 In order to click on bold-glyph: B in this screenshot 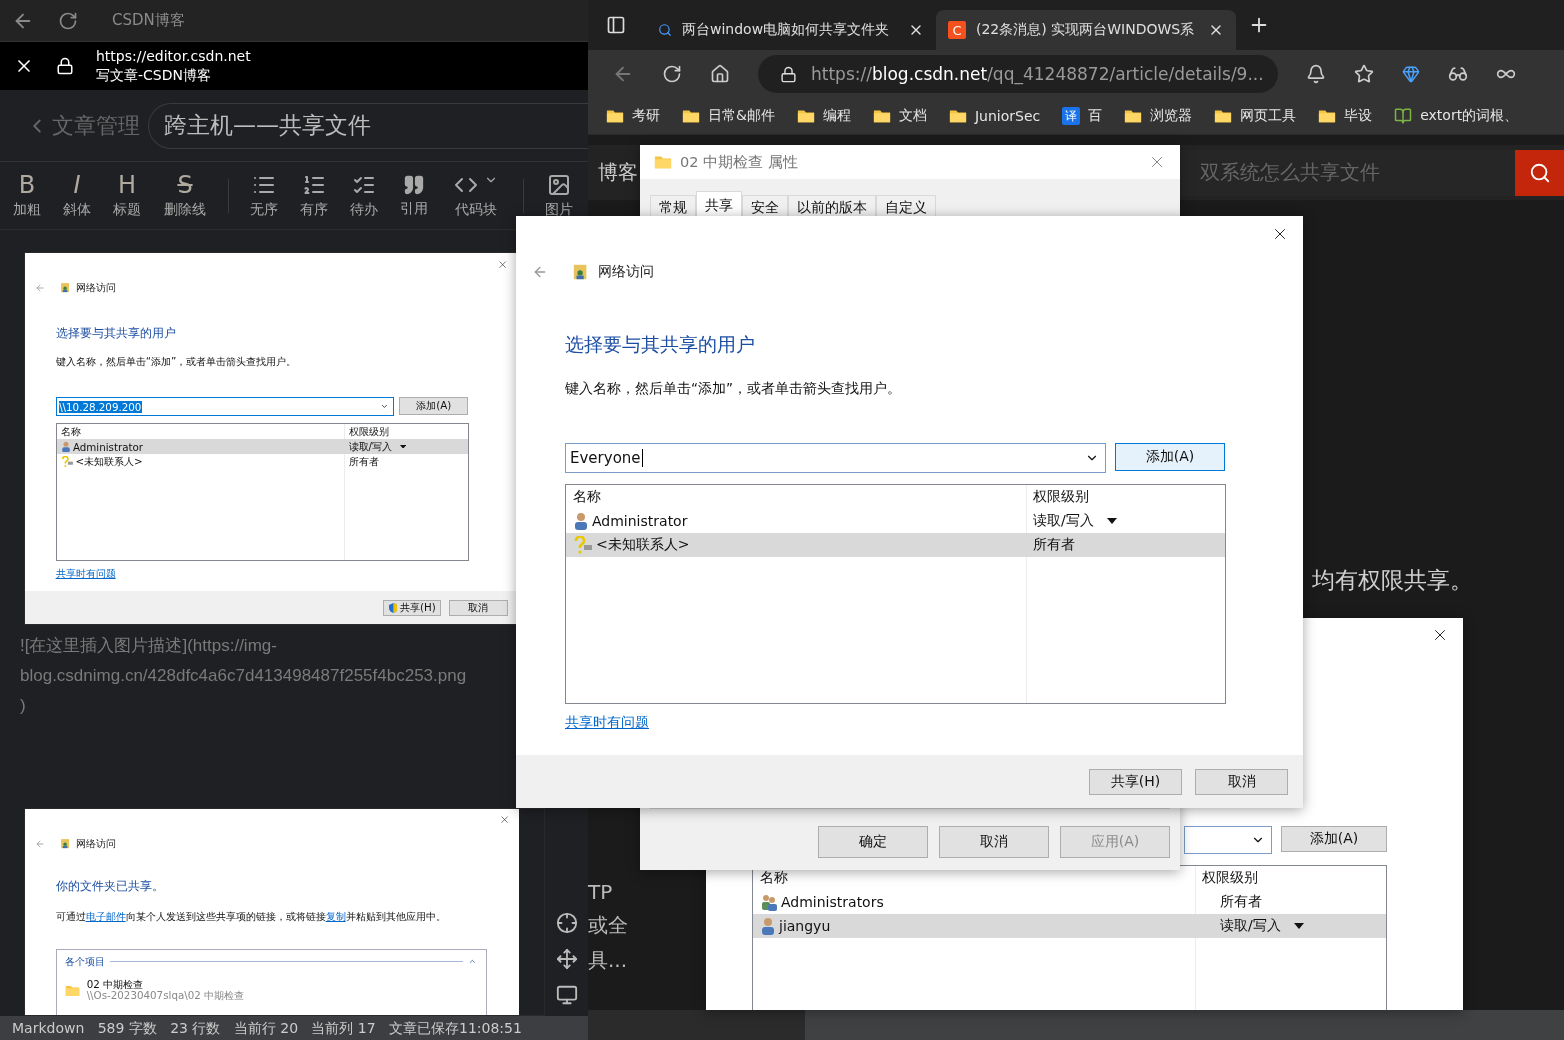, I will do `click(27, 184)`.